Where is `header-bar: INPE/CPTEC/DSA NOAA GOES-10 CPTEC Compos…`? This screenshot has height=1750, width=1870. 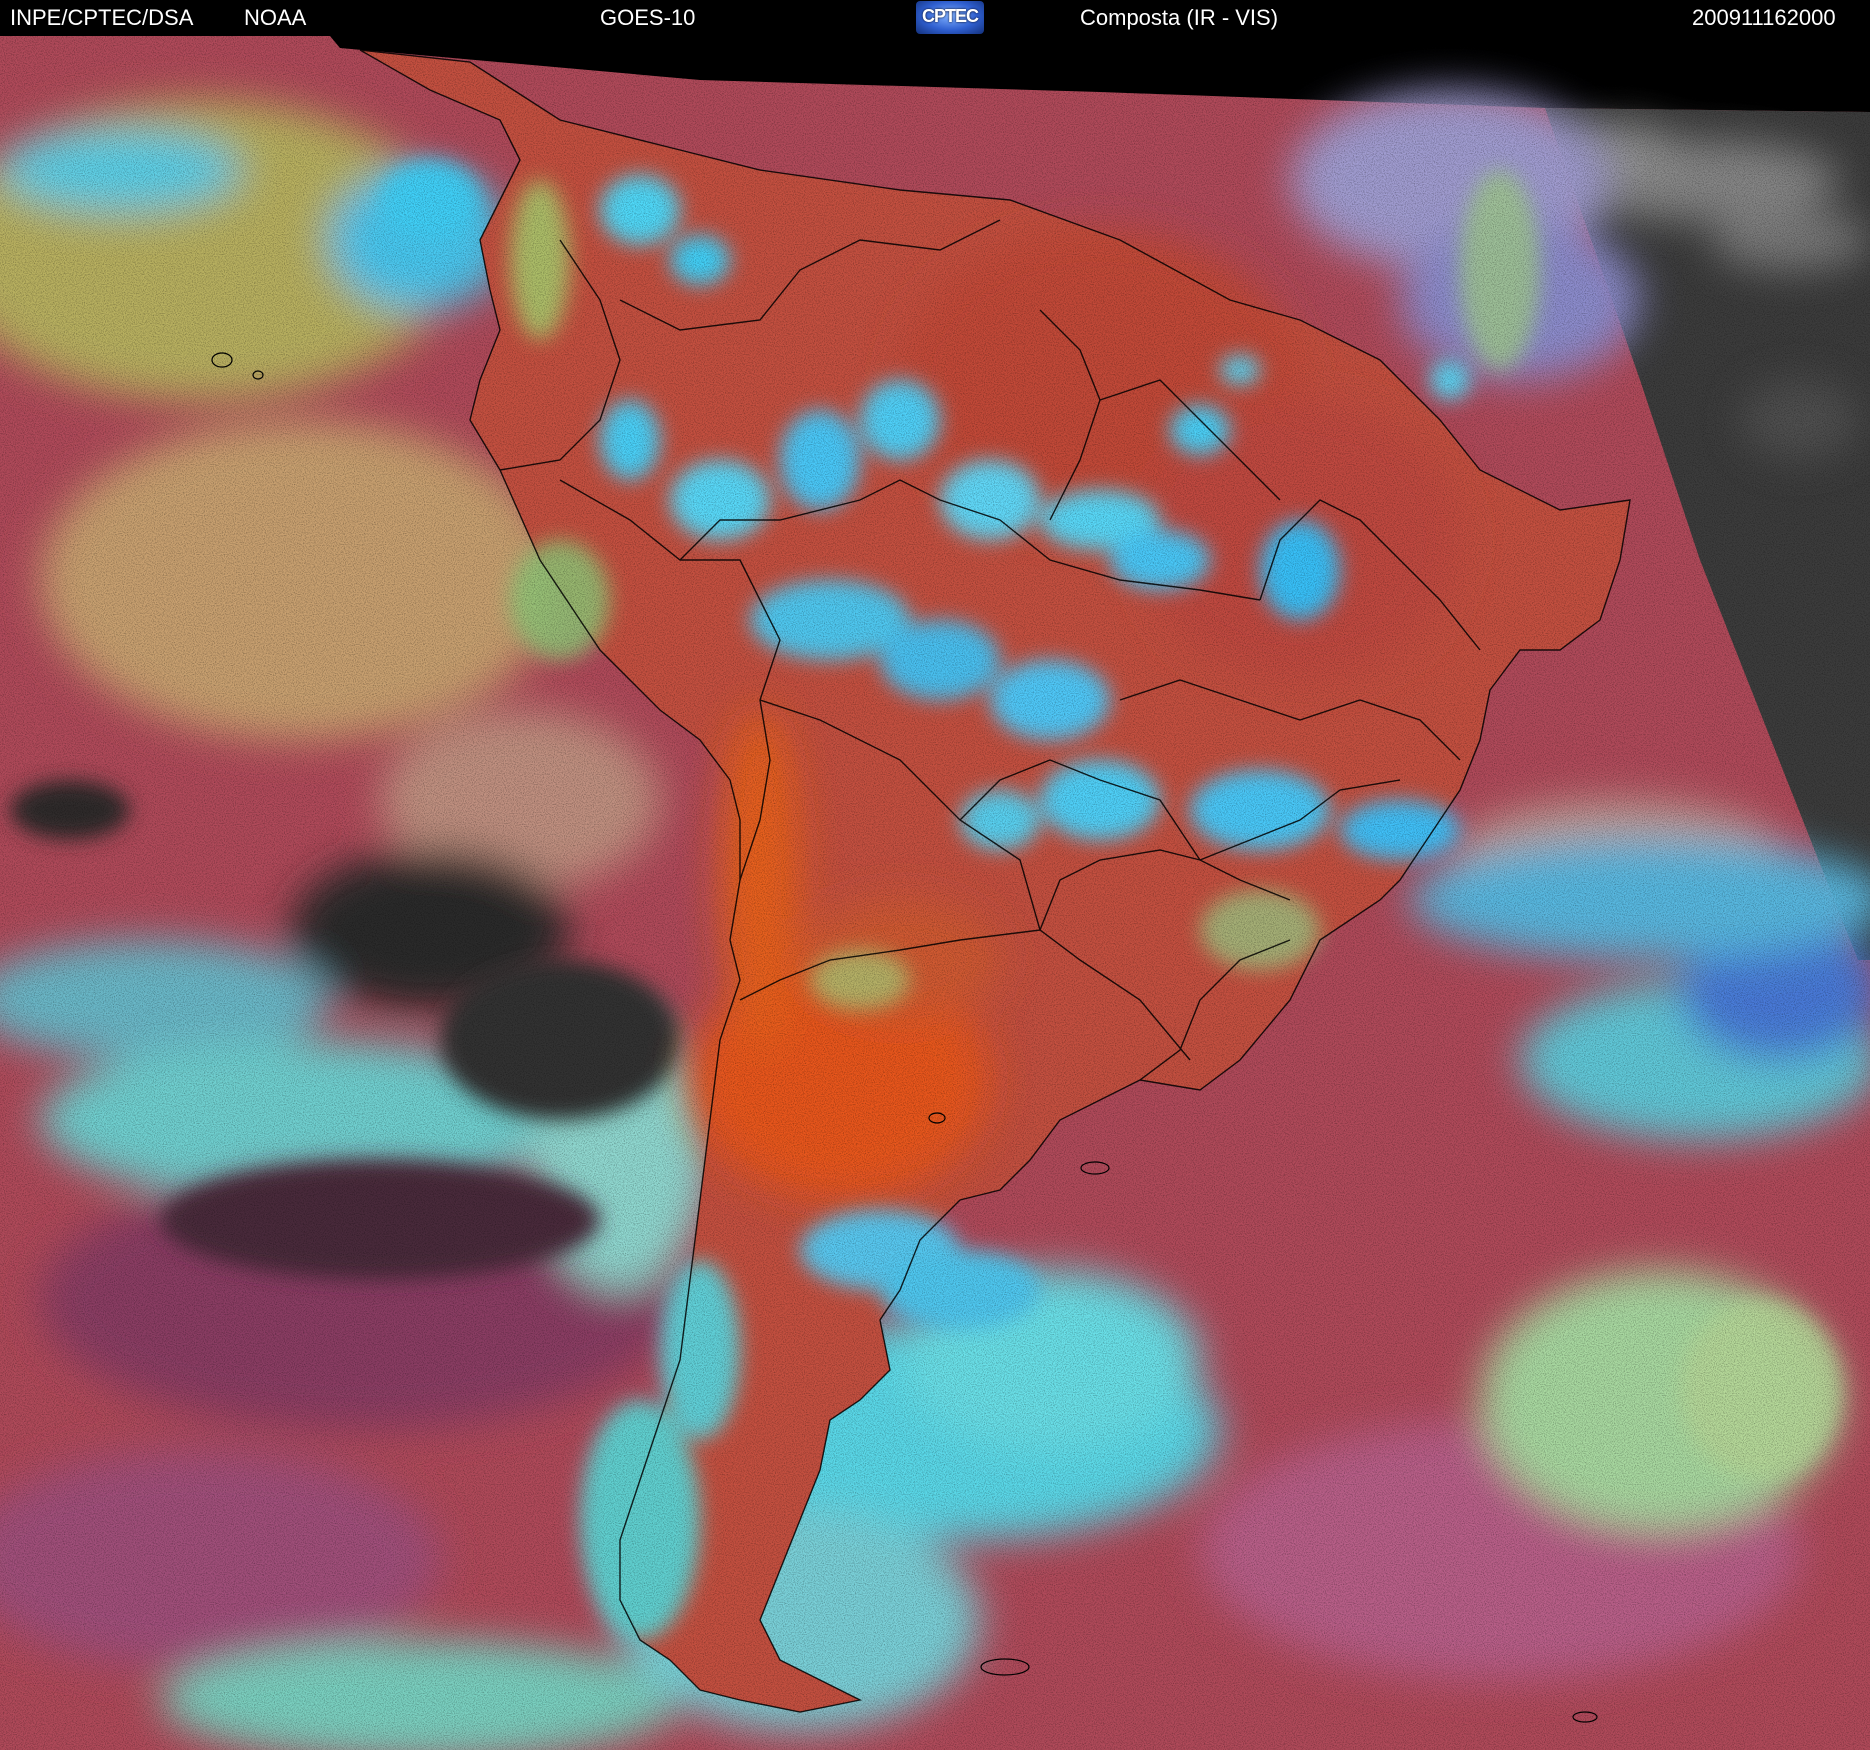
header-bar: INPE/CPTEC/DSA NOAA GOES-10 CPTEC Compos… is located at coordinates (935, 18).